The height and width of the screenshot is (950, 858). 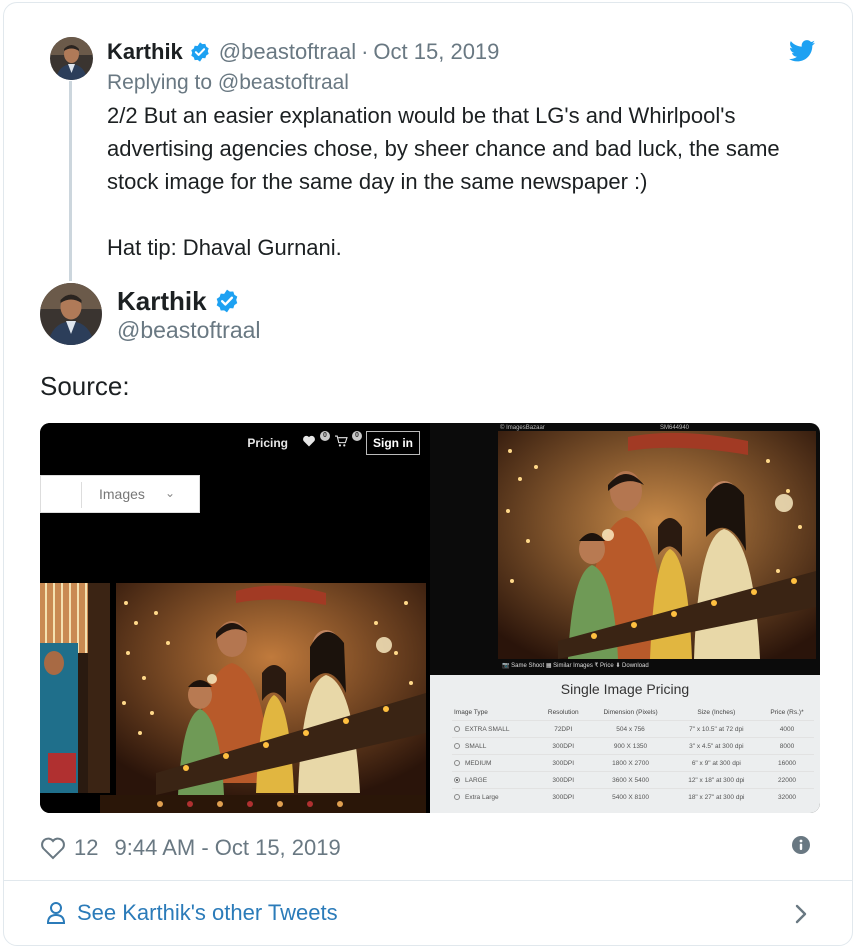 What do you see at coordinates (630, 797) in the screenshot?
I see `dimension-cell: 5400 X 8100` at bounding box center [630, 797].